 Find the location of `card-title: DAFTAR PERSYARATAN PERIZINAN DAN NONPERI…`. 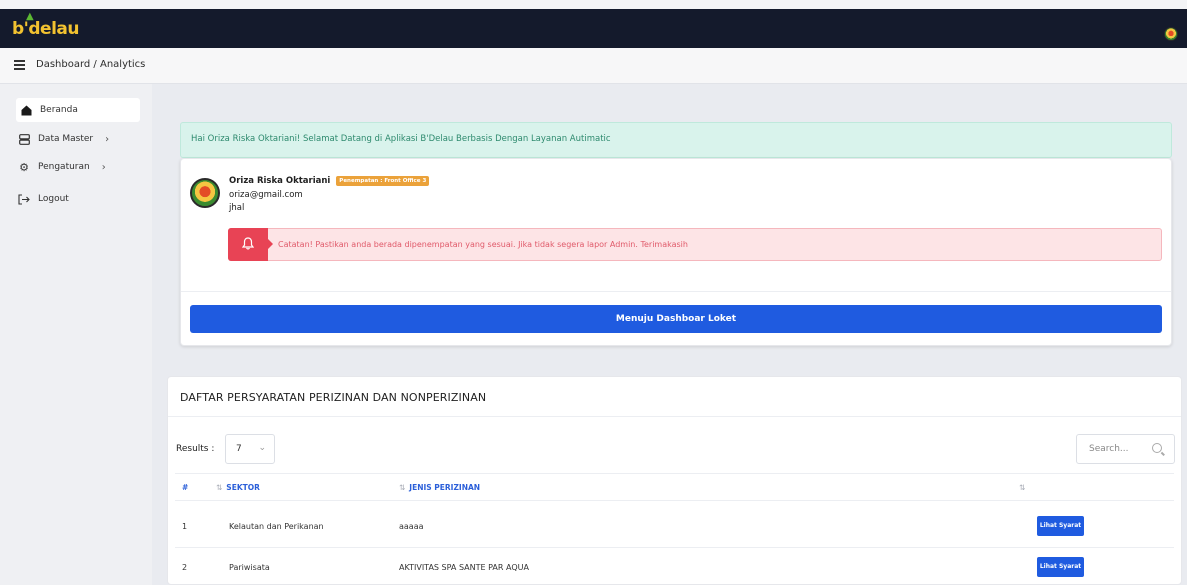

card-title: DAFTAR PERSYARATAN PERIZINAN DAN NONPERI… is located at coordinates (333, 397).